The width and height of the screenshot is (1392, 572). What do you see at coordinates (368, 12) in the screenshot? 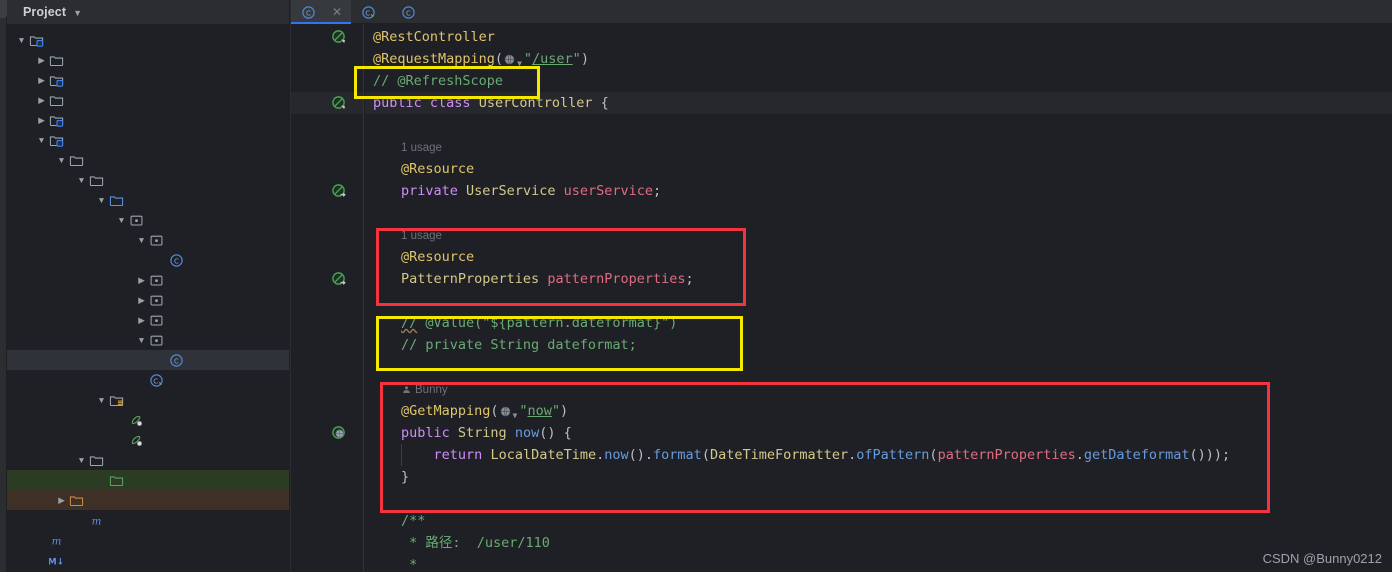
I see `spring-class-icon: C` at bounding box center [368, 12].